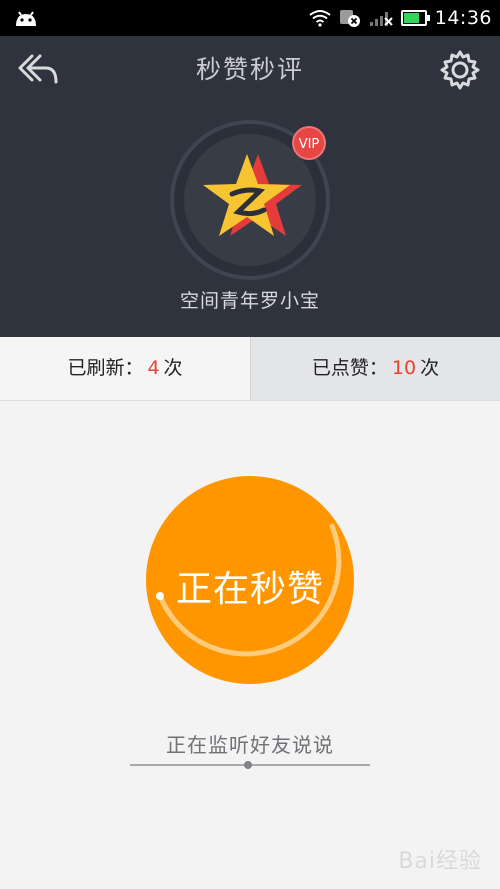 Image resolution: width=500 pixels, height=889 pixels. I want to click on android-icon, so click(26, 18).